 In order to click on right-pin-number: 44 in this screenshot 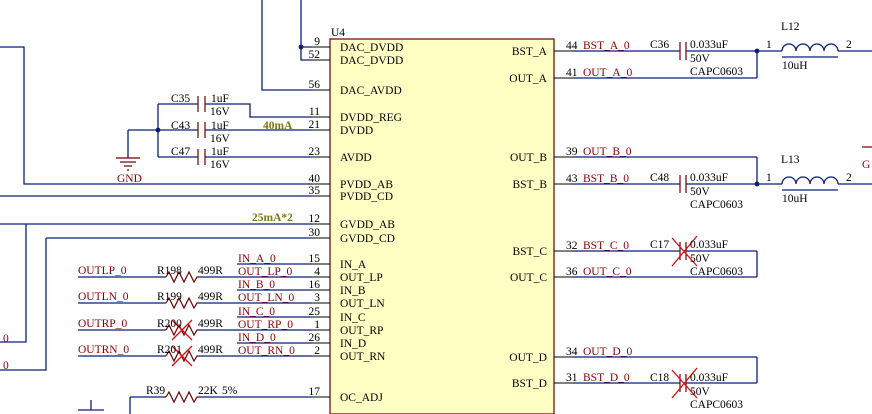, I will do `click(572, 46)`.